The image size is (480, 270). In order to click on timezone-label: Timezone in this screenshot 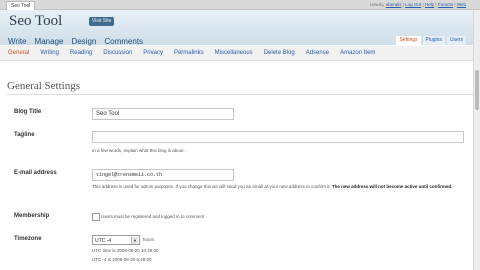, I will do `click(28, 239)`.